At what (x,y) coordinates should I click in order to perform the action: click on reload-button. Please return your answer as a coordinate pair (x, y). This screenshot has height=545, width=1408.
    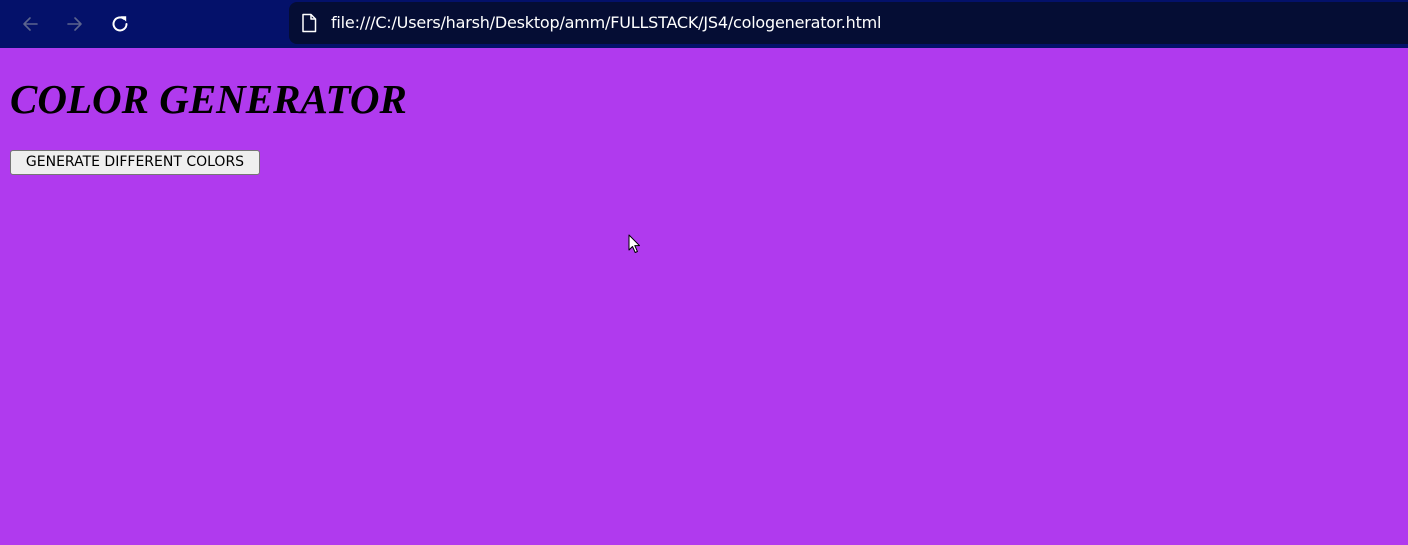
    Looking at the image, I should click on (120, 24).